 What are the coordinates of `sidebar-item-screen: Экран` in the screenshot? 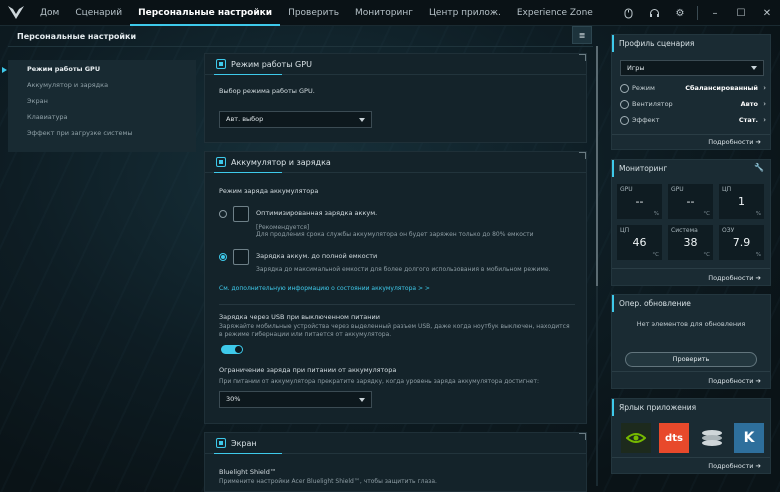 It's located at (102, 101).